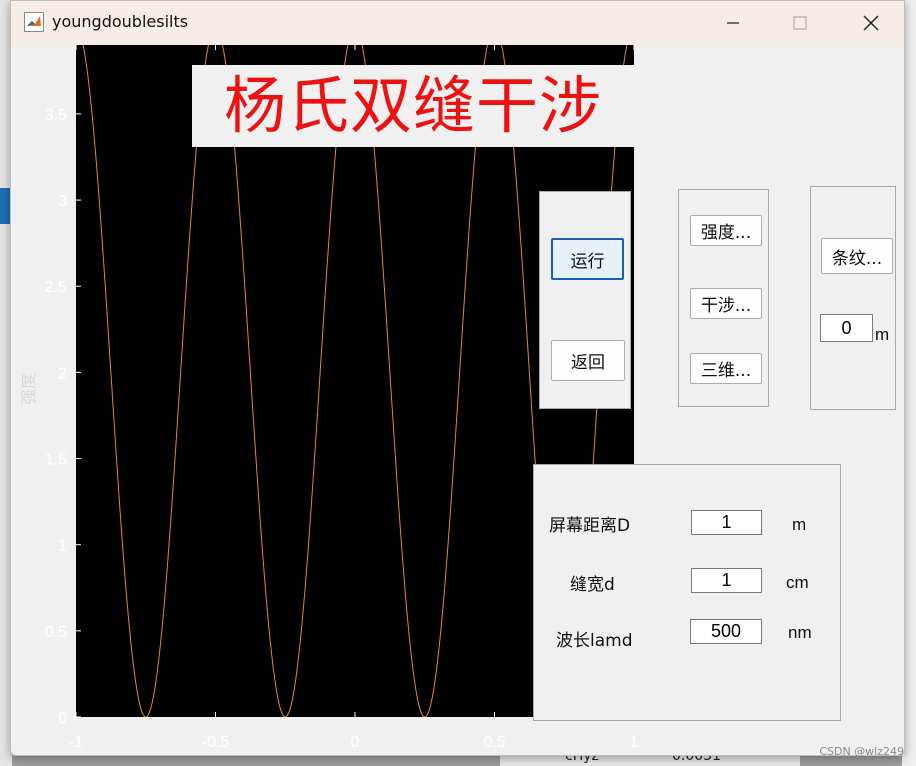  Describe the element at coordinates (588, 360) in the screenshot. I see `back-button: 返回` at that location.